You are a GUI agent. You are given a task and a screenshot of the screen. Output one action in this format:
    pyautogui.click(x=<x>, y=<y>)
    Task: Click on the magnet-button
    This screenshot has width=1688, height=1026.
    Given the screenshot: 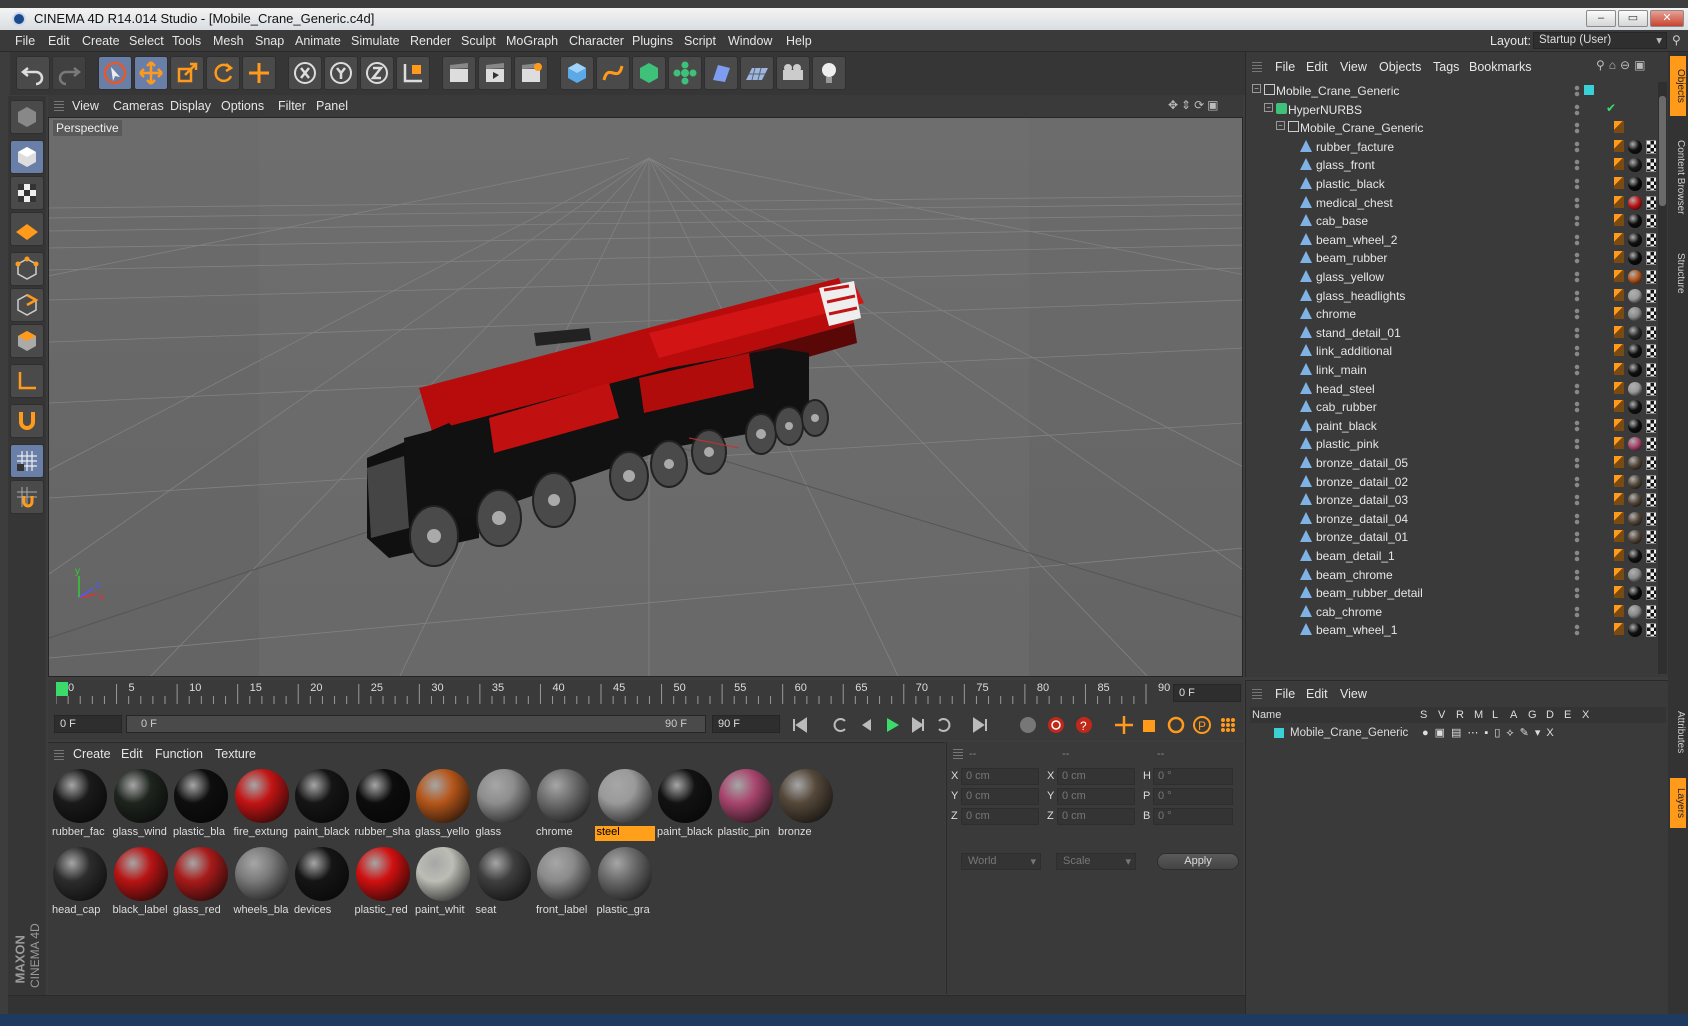 What is the action you would take?
    pyautogui.click(x=27, y=421)
    